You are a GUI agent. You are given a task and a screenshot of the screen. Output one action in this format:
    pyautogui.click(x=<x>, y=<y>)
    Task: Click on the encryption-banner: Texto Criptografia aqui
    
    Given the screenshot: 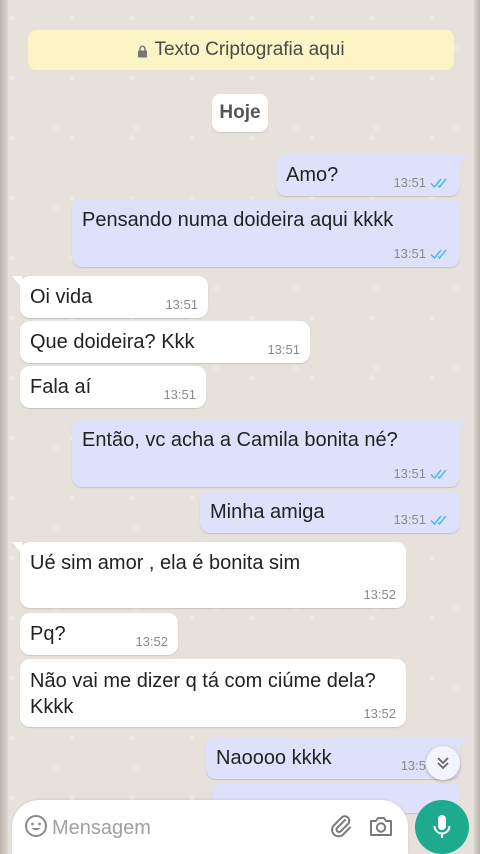 What is the action you would take?
    pyautogui.click(x=241, y=50)
    